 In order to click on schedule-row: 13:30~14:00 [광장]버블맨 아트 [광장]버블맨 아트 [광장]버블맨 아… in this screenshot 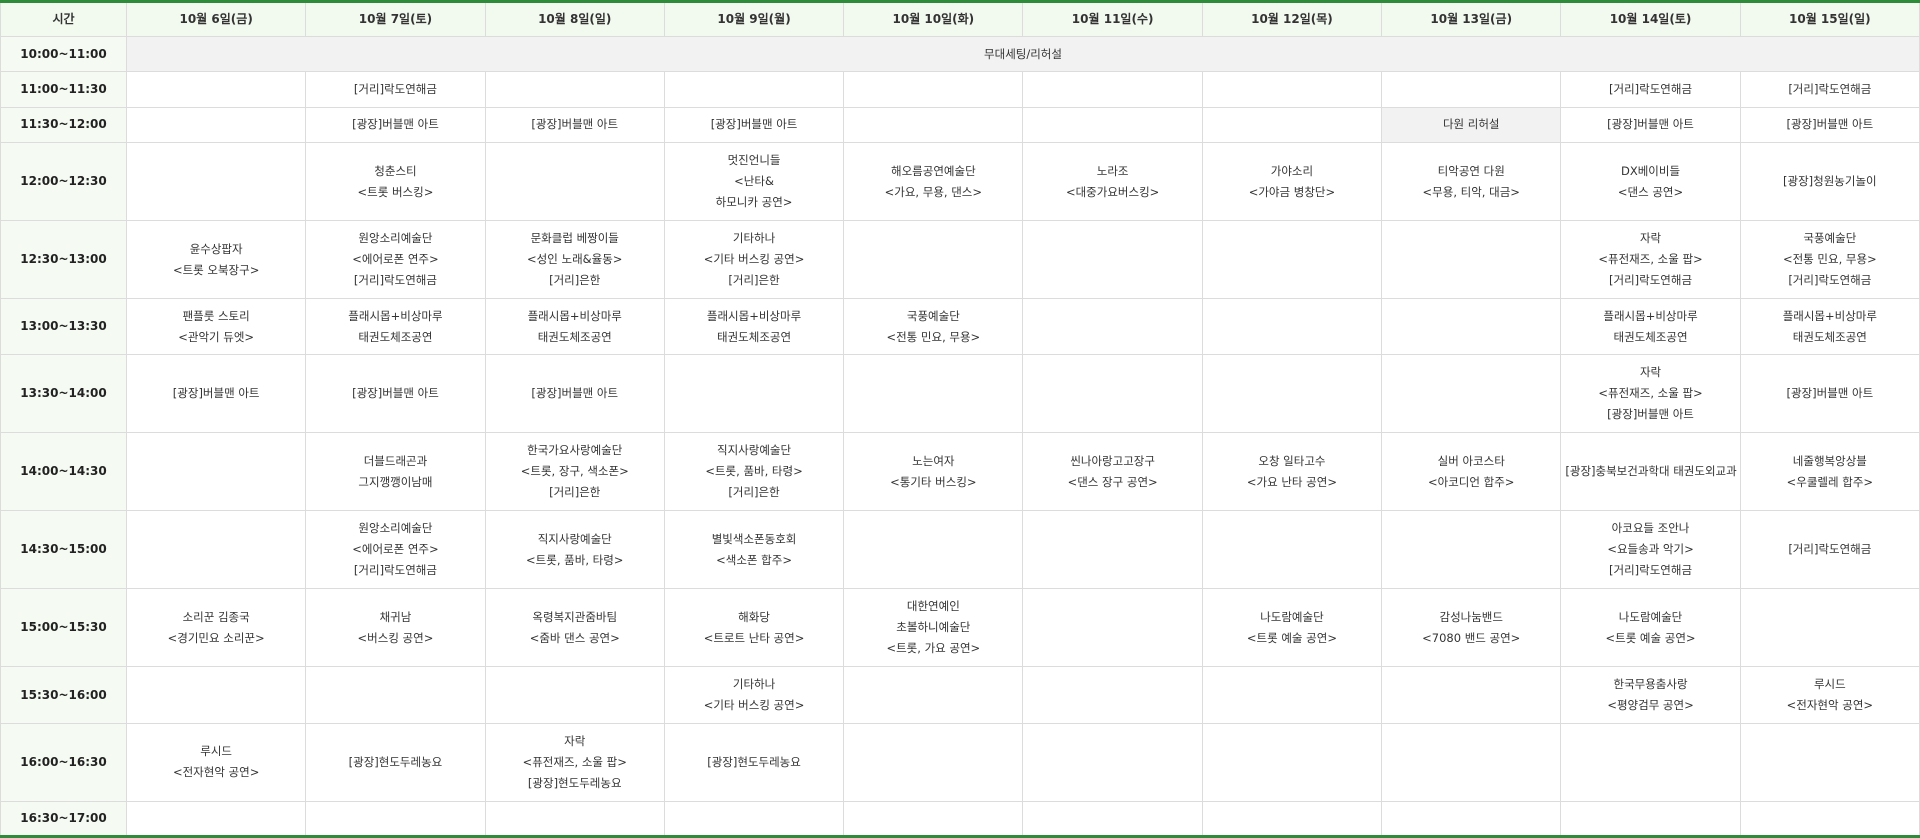, I will do `click(960, 394)`.